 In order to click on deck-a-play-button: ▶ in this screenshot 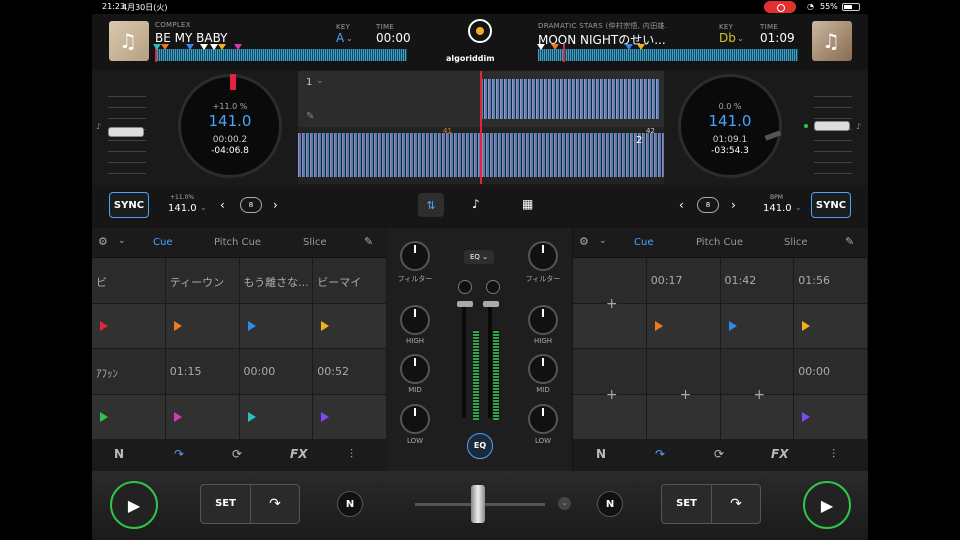, I will do `click(134, 505)`.